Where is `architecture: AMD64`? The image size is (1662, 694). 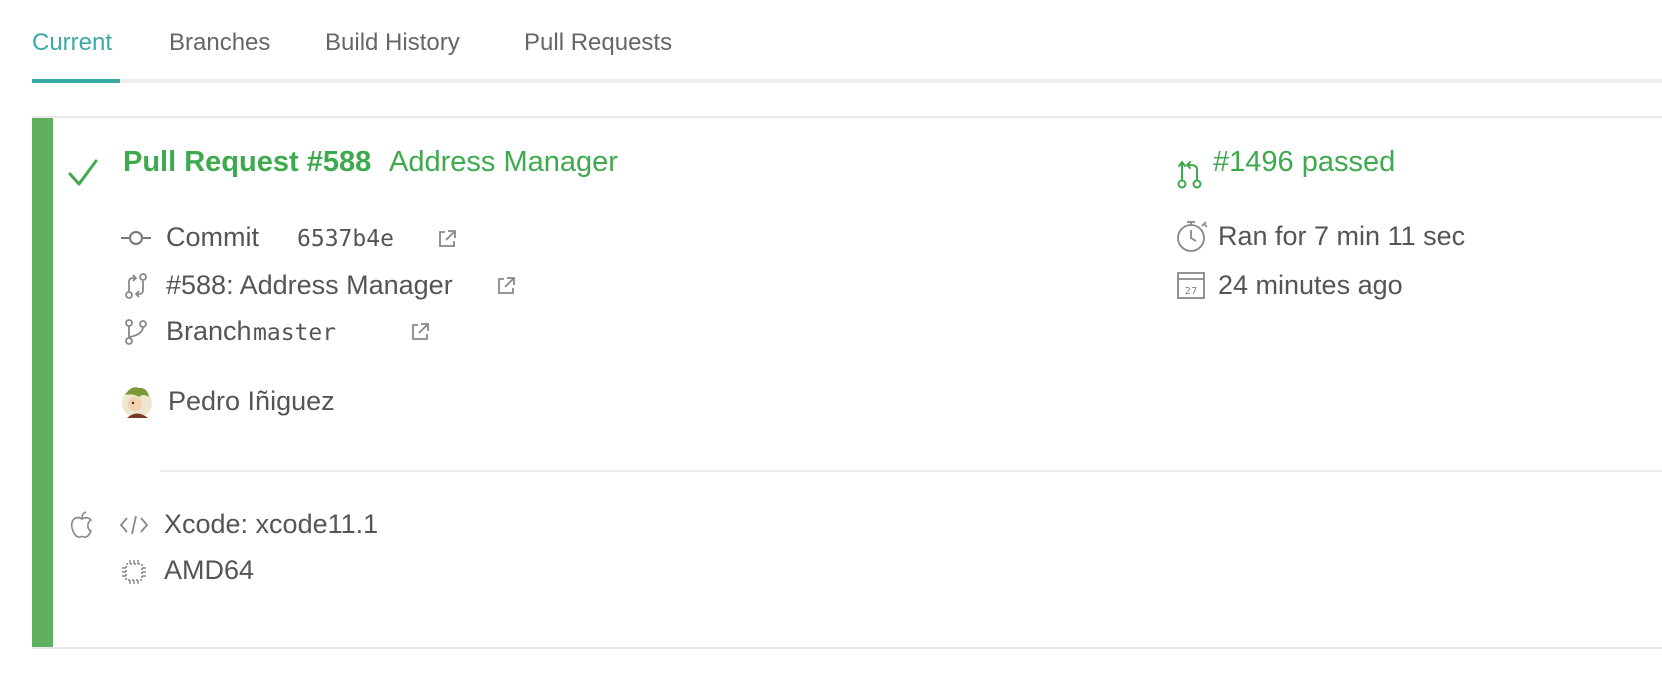 architecture: AMD64 is located at coordinates (209, 570).